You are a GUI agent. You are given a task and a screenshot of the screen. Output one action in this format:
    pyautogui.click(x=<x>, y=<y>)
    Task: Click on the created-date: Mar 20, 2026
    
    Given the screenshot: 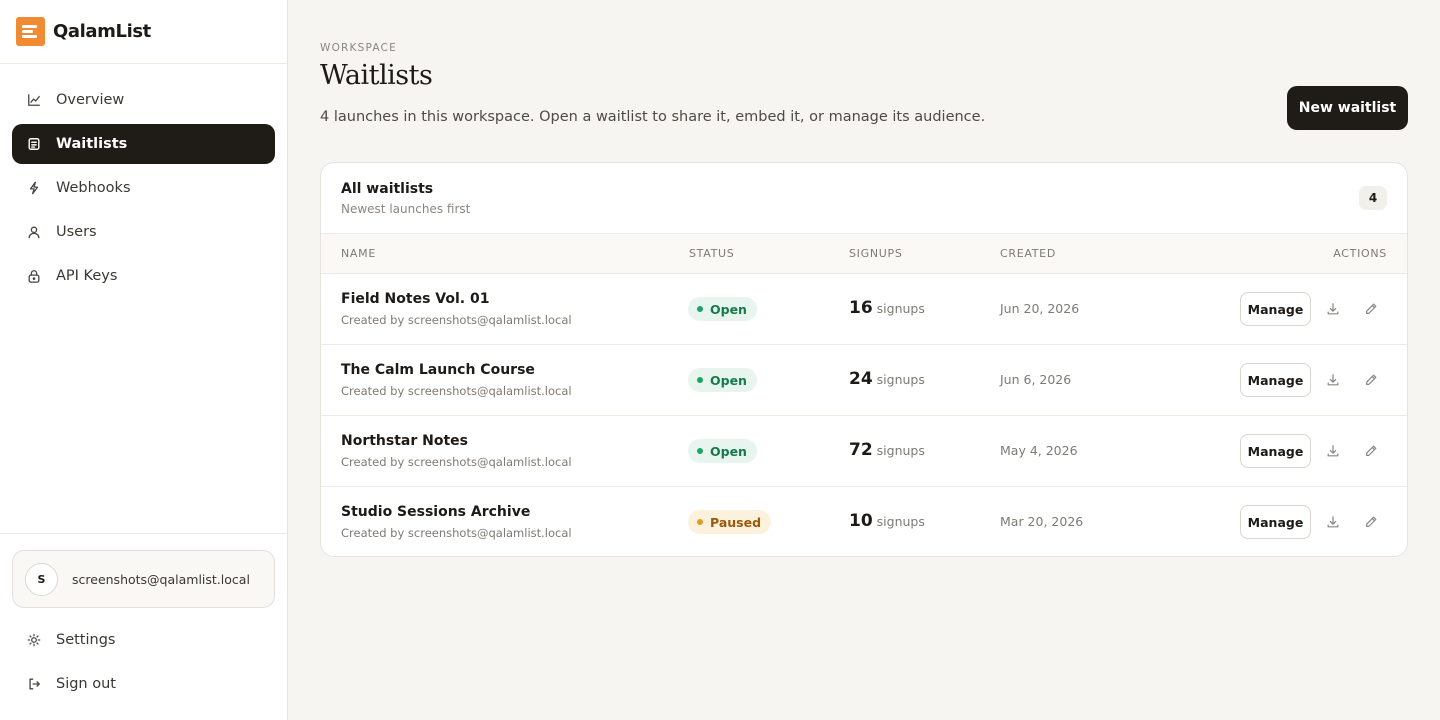 What is the action you would take?
    pyautogui.click(x=1042, y=521)
    